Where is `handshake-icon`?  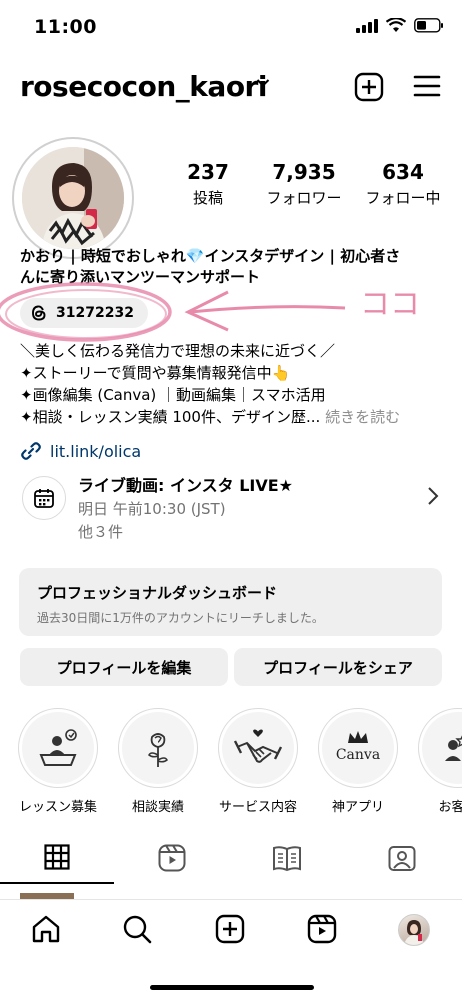
handshake-icon is located at coordinates (258, 746).